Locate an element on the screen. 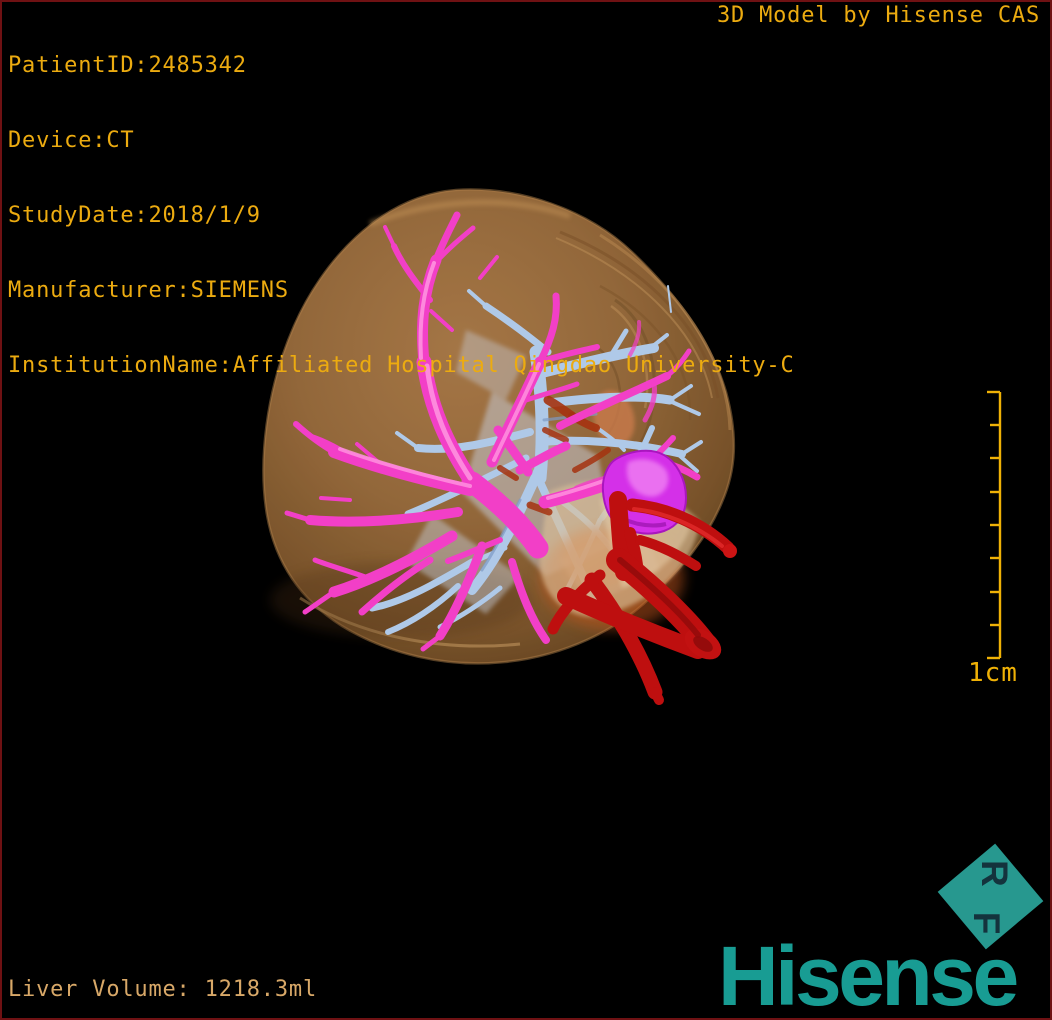 This screenshot has height=1020, width=1052. rf-diamond: R F is located at coordinates (990, 896).